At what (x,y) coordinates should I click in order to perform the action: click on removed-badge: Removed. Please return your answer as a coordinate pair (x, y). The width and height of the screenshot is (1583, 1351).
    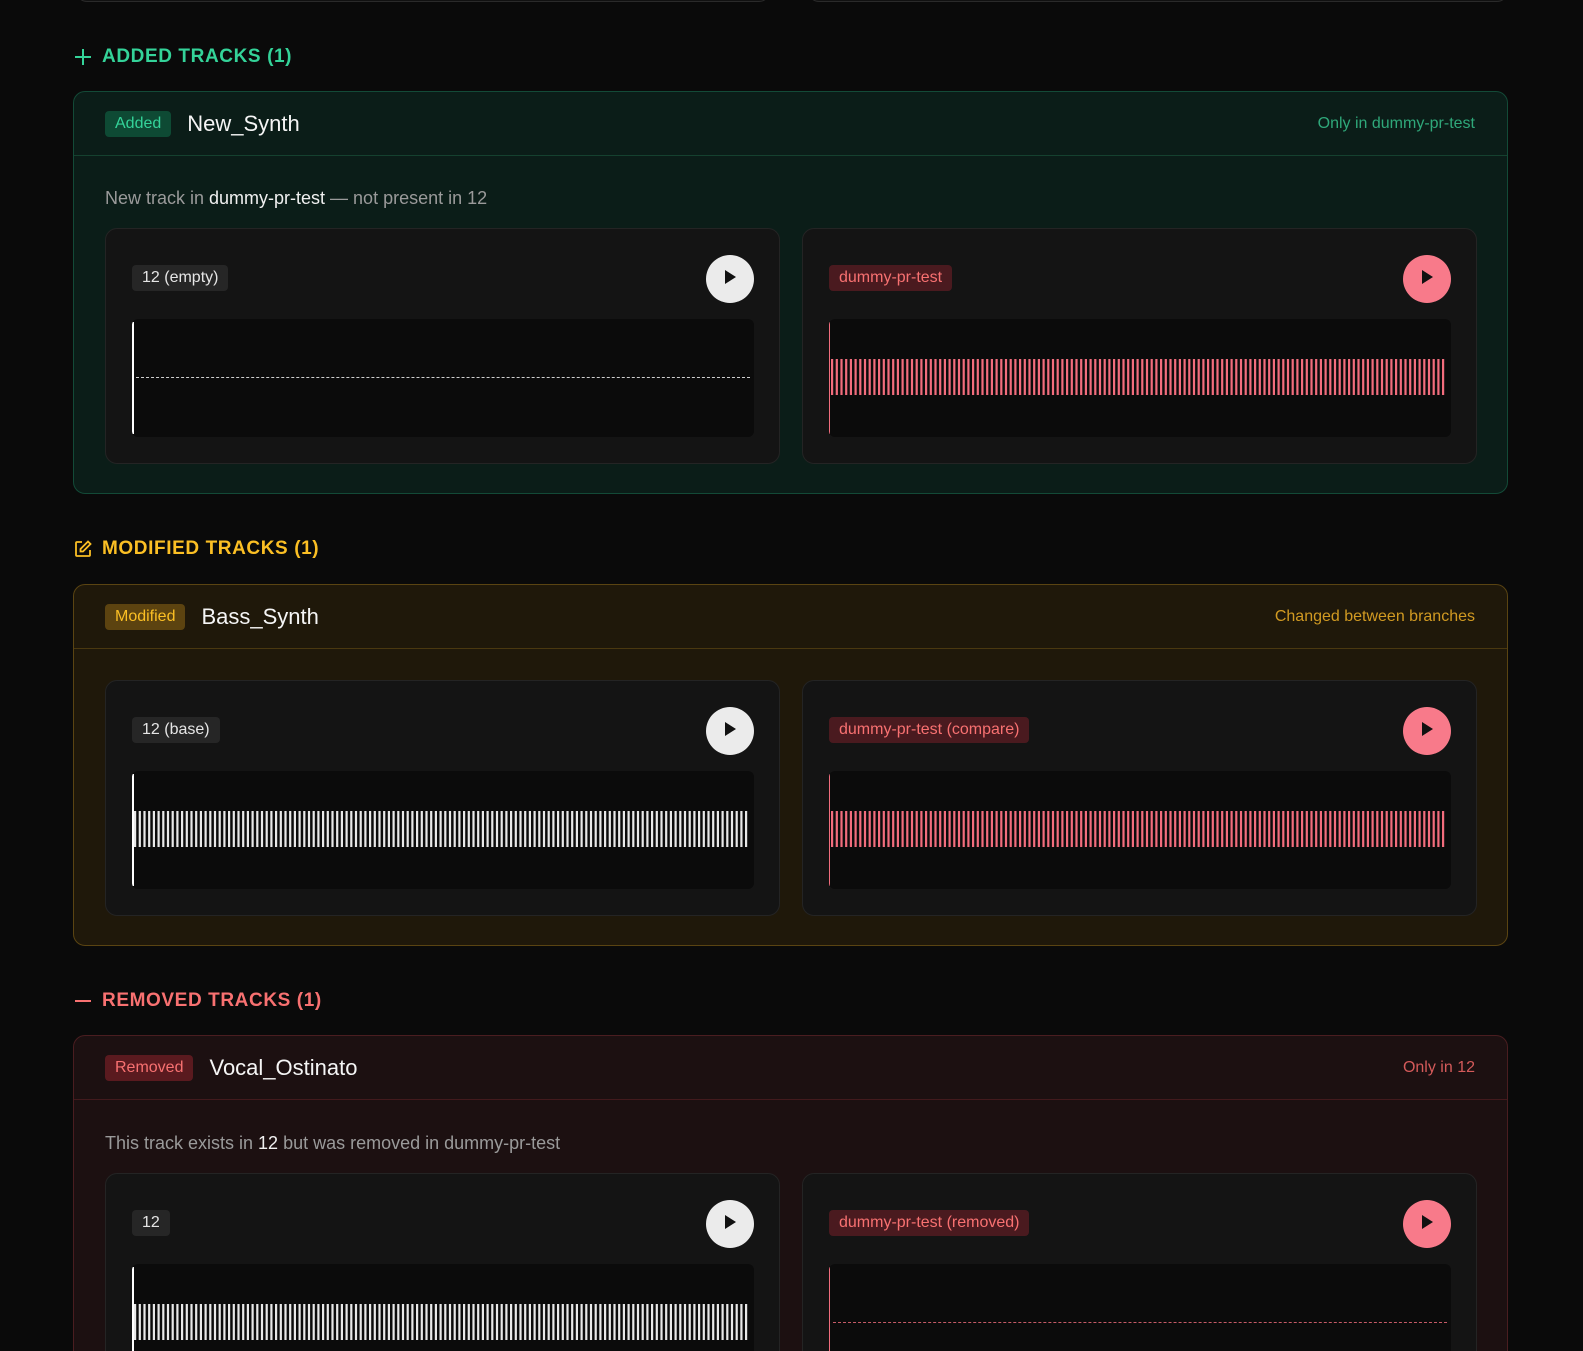
    Looking at the image, I should click on (149, 1067).